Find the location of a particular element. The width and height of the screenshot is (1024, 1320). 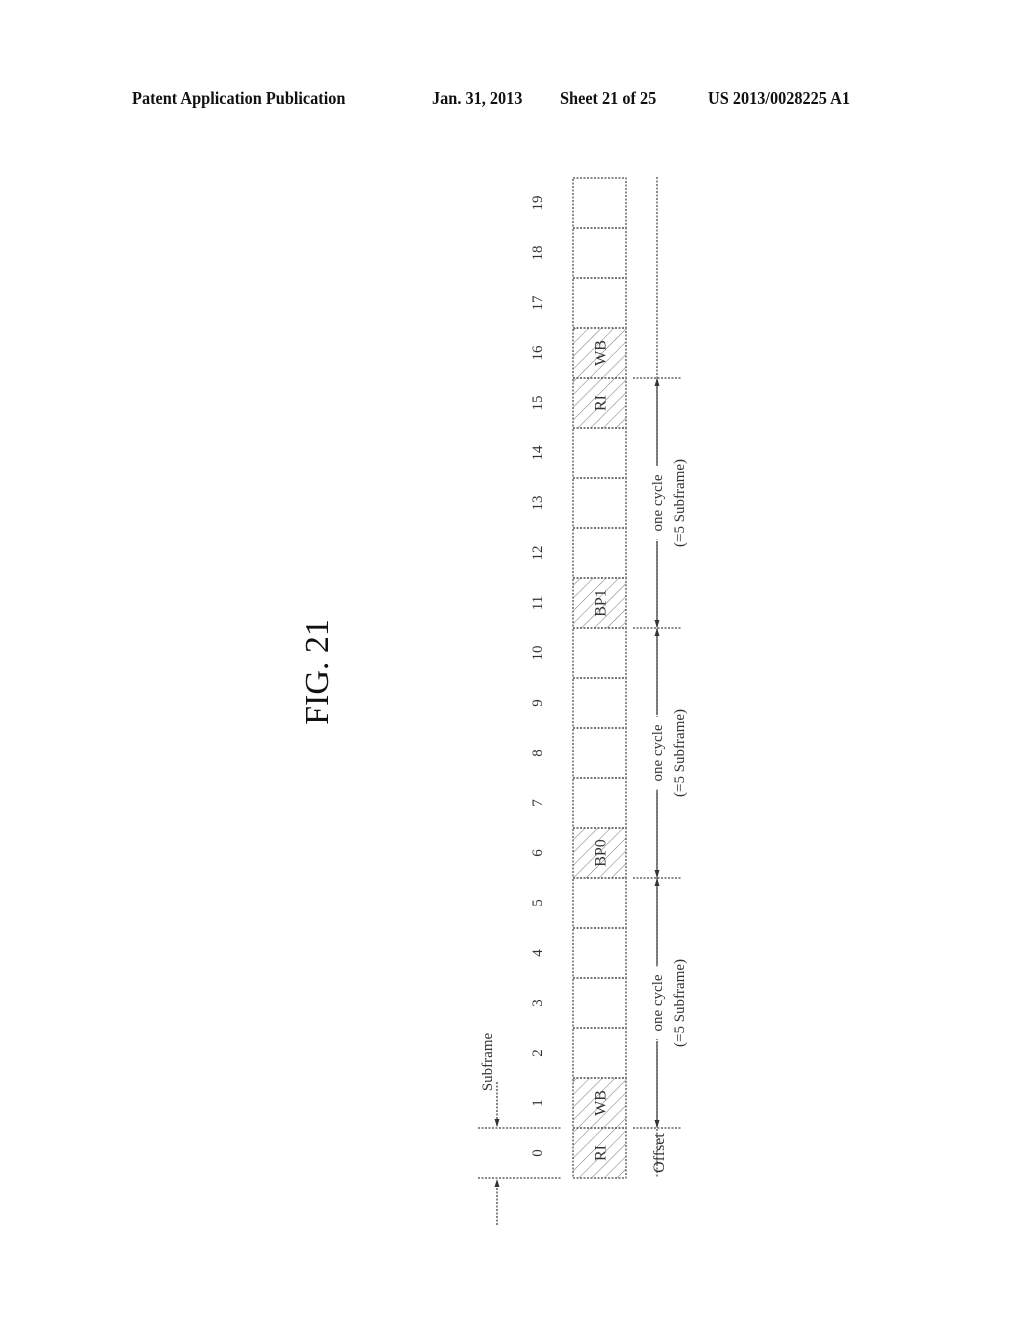

cell-label: BP1 is located at coordinates (601, 603).